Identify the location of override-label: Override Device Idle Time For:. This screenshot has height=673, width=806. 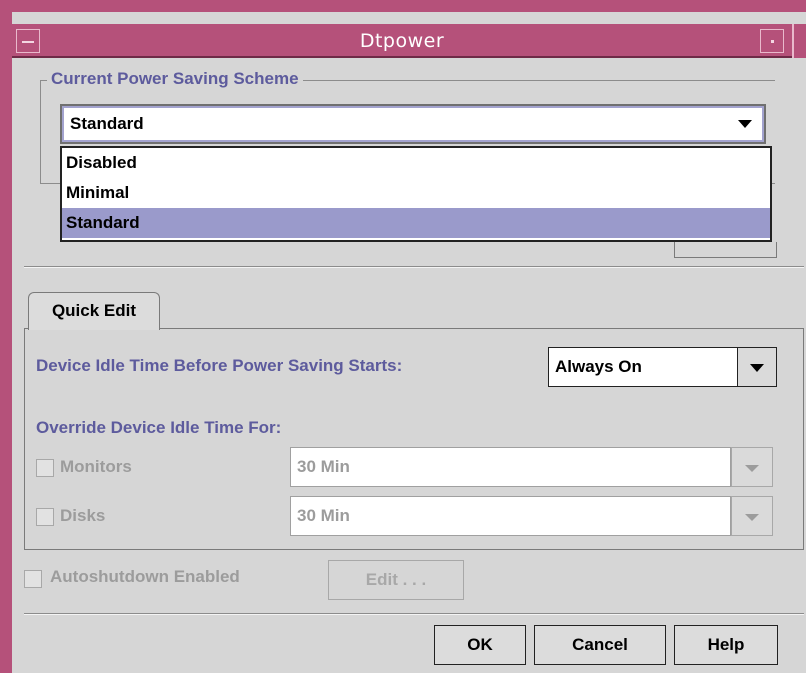
(159, 427).